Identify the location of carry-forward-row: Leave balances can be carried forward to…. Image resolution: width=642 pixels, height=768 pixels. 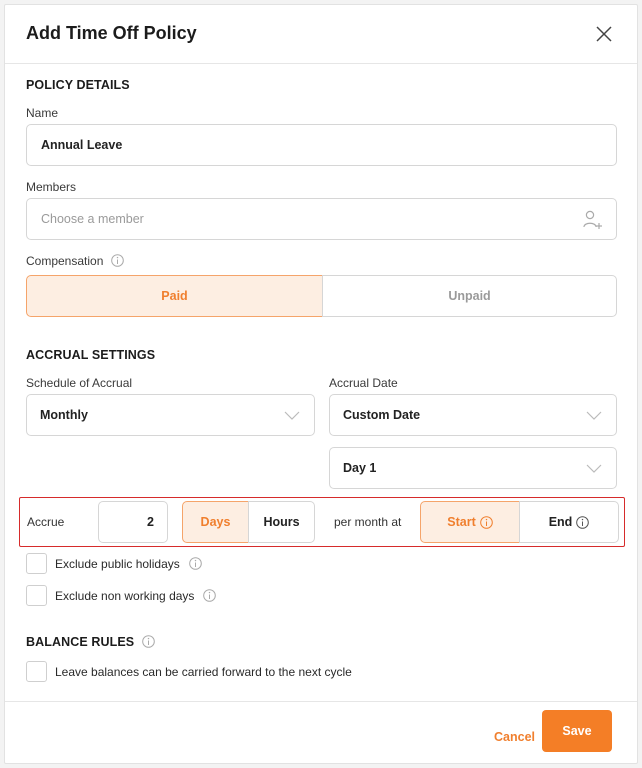
(189, 671).